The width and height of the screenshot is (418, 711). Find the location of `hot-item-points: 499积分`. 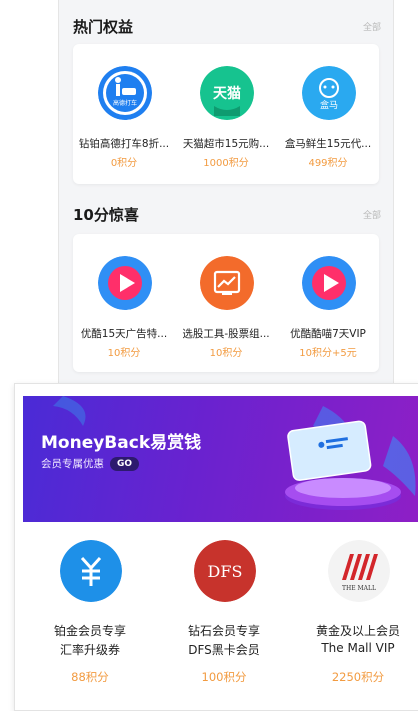

hot-item-points: 499积分 is located at coordinates (328, 163).